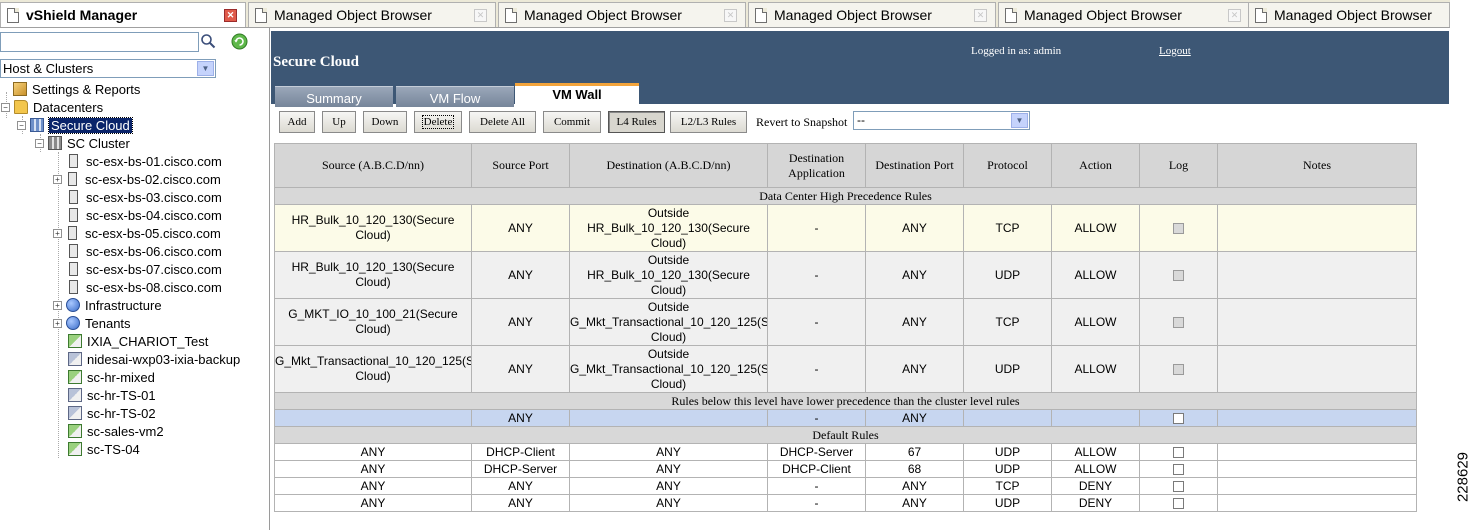 Image resolution: width=1474 pixels, height=530 pixels. What do you see at coordinates (1007, 165) in the screenshot?
I see `column-header-protocol: Protocol` at bounding box center [1007, 165].